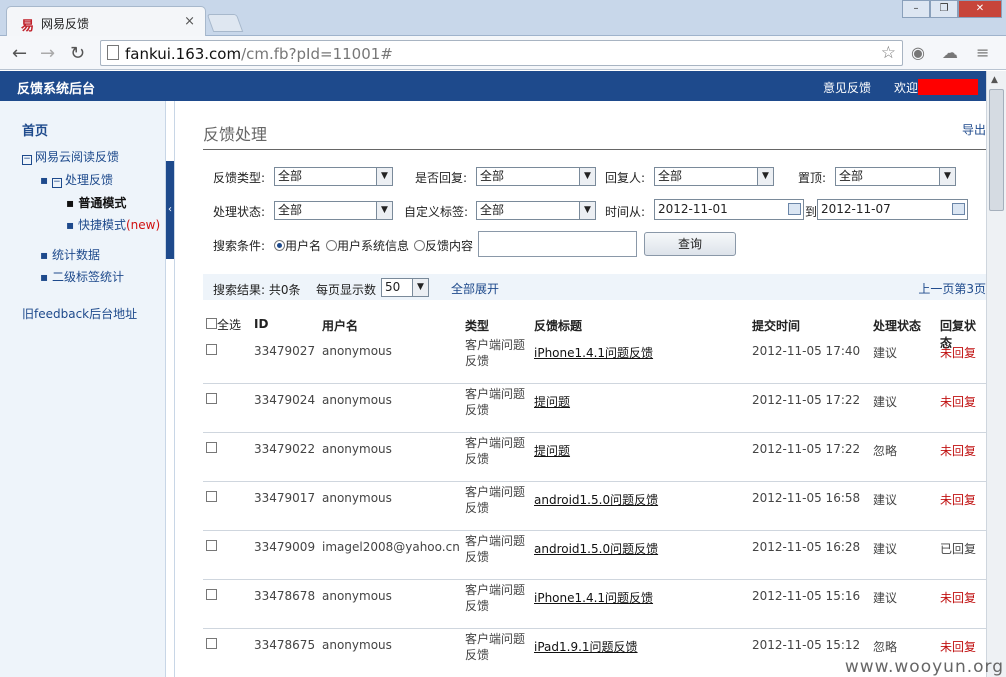  What do you see at coordinates (982, 52) in the screenshot?
I see `menu-icon: ≡` at bounding box center [982, 52].